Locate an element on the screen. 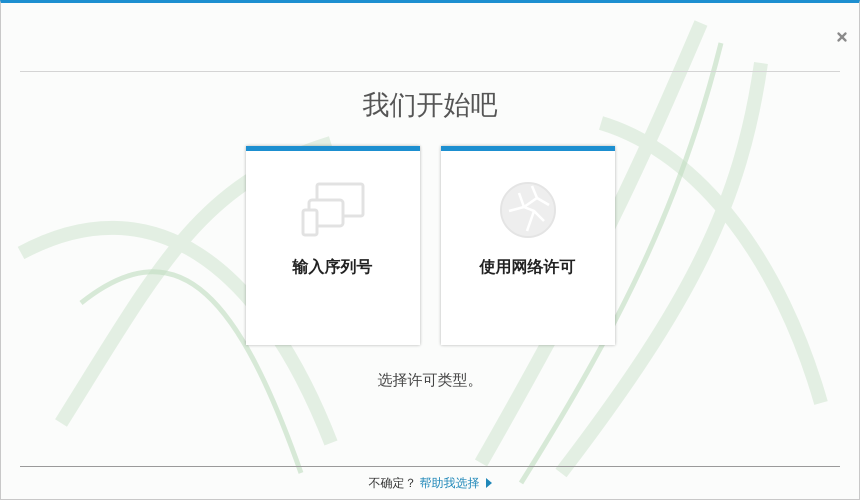 Image resolution: width=860 pixels, height=500 pixels. dialog-title: 我们开始吧 is located at coordinates (430, 106).